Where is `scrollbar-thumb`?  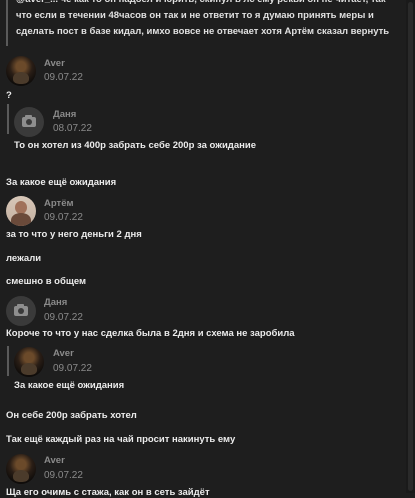
scrollbar-thumb is located at coordinates (410, 246).